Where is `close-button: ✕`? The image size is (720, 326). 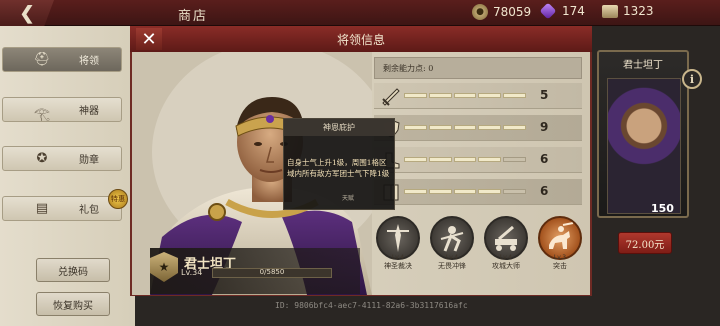 close-button: ✕ is located at coordinates (149, 39).